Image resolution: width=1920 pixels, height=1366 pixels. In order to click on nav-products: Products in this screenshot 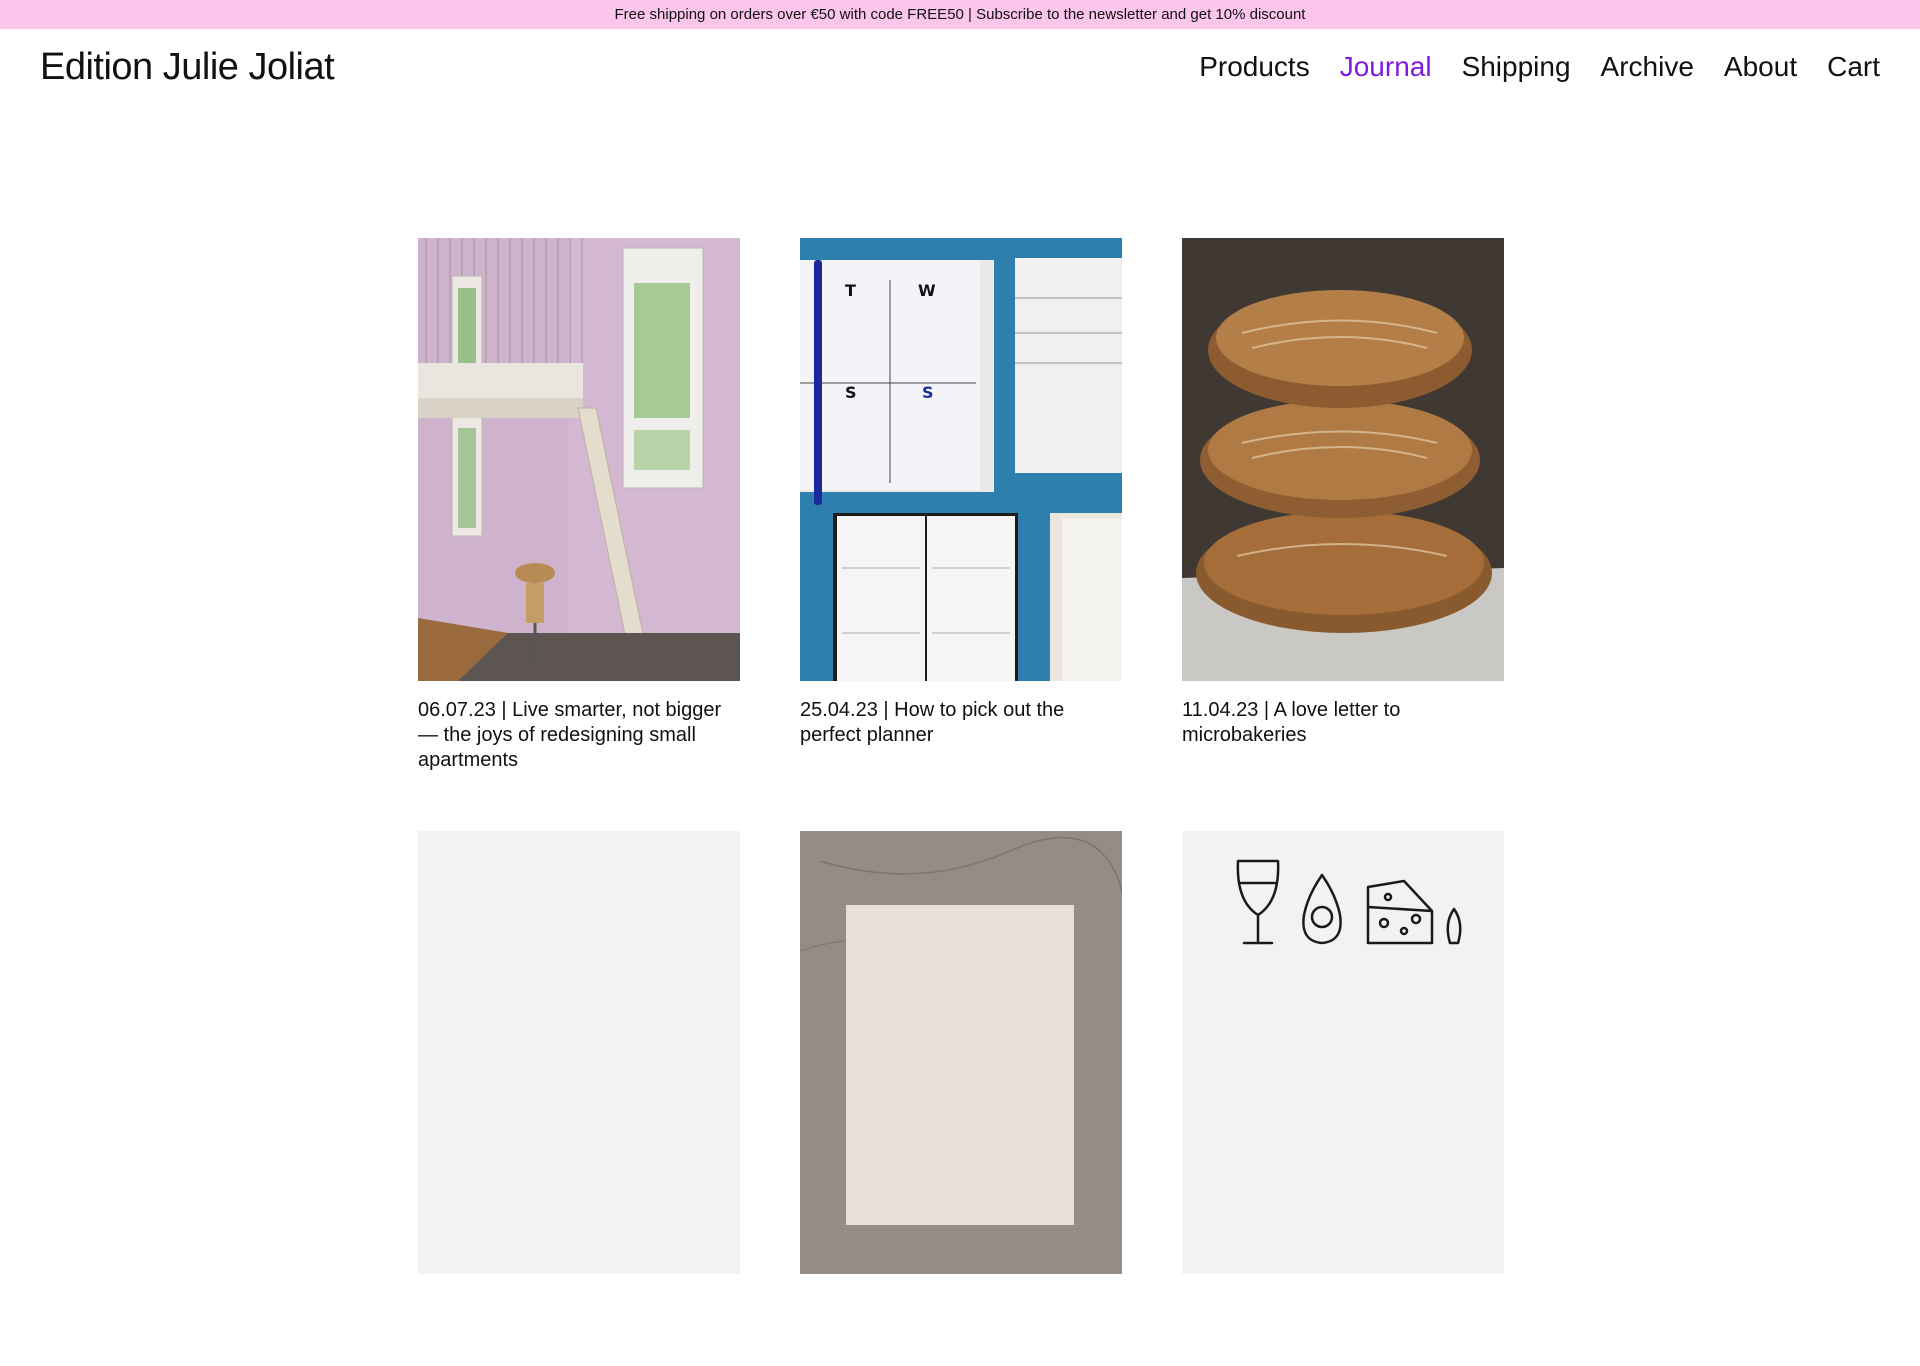, I will do `click(1254, 67)`.